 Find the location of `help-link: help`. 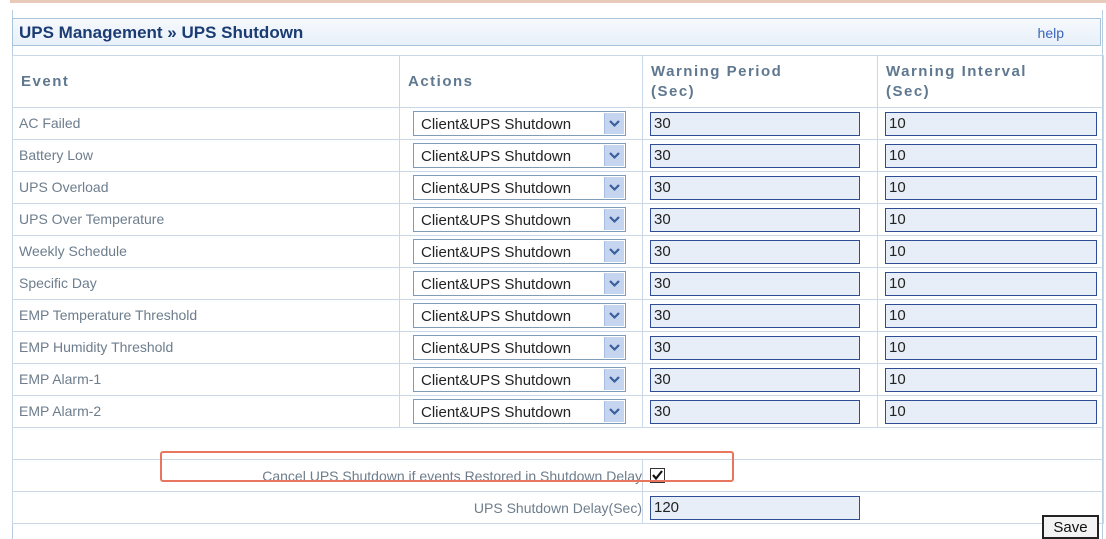

help-link: help is located at coordinates (1051, 33).